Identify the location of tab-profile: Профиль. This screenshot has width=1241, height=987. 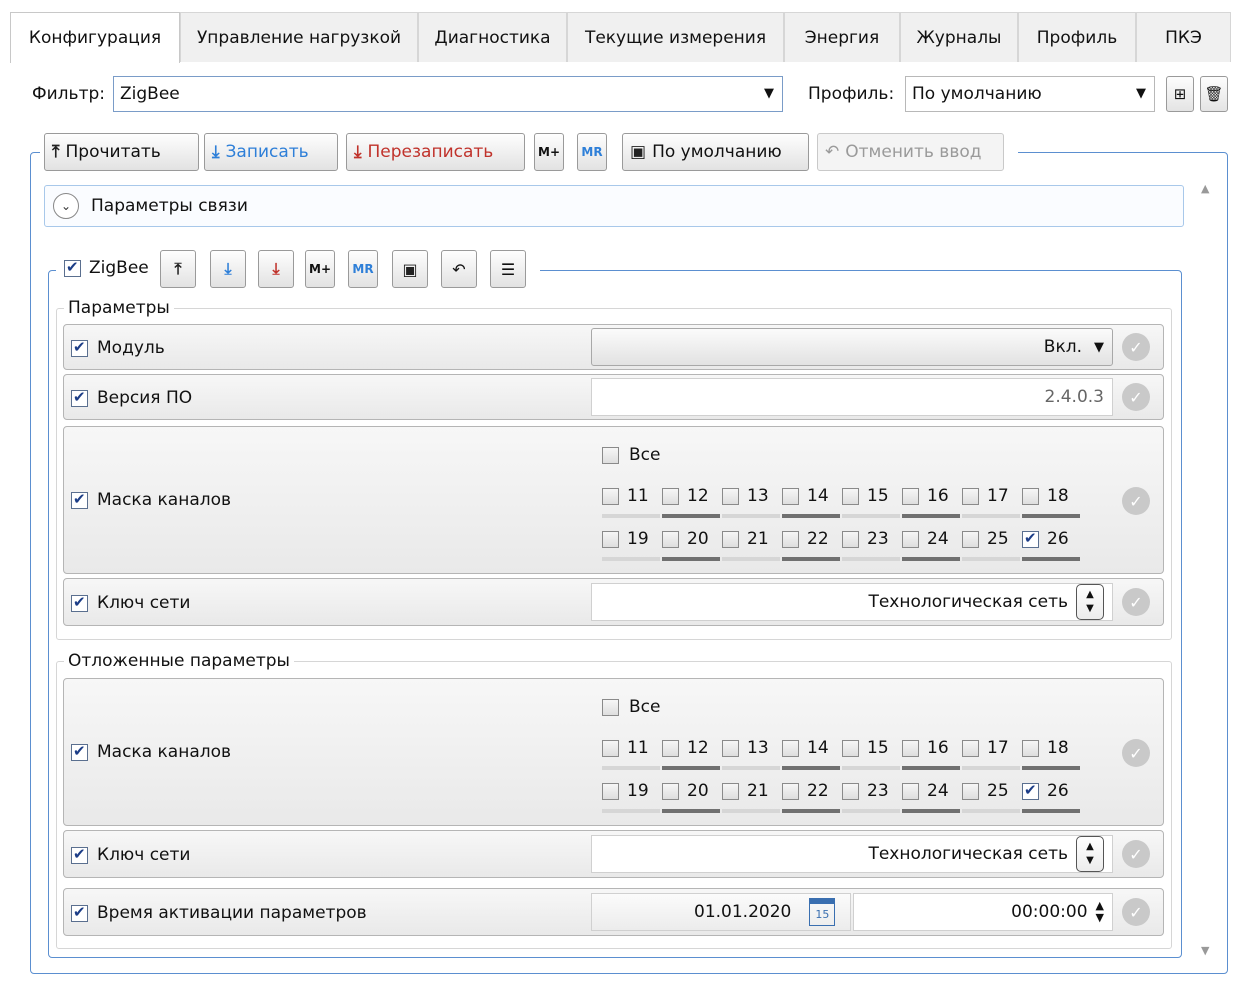
(1077, 37).